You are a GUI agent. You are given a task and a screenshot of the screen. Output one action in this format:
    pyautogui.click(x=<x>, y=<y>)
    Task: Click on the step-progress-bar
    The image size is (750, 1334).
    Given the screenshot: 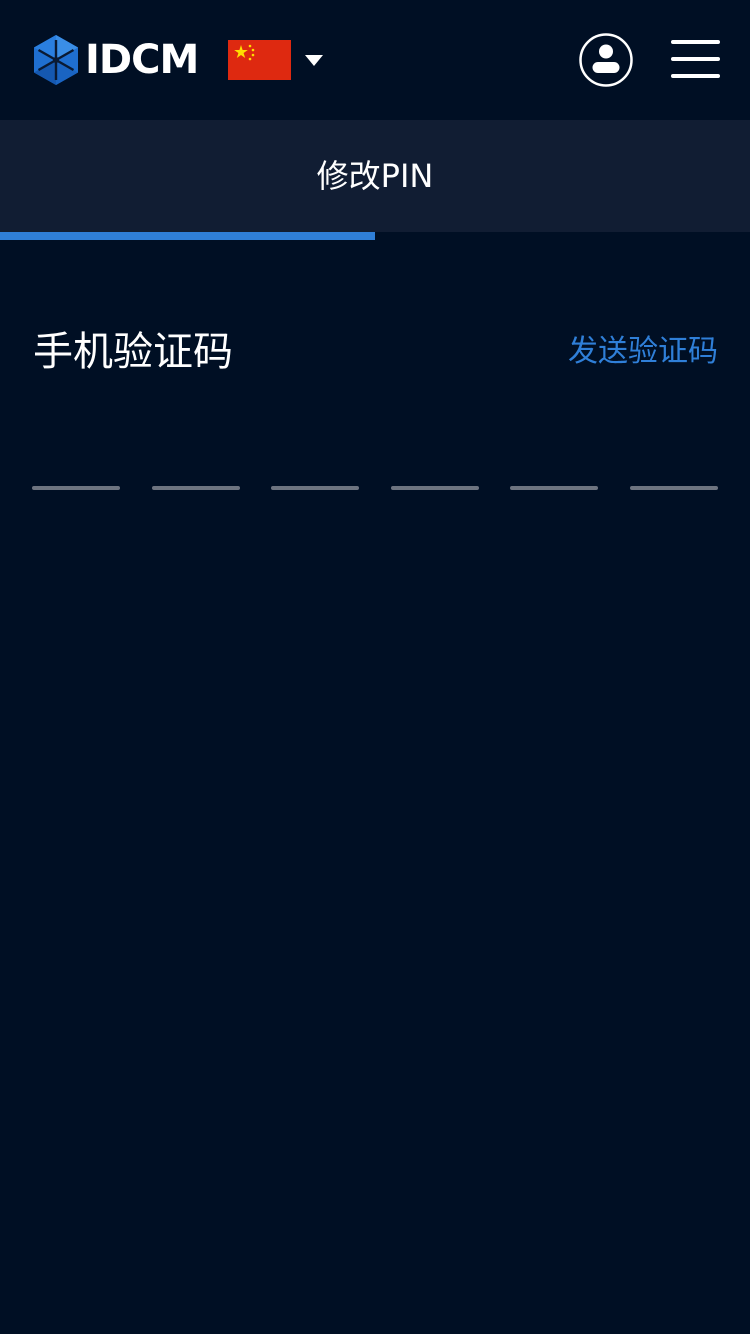 What is the action you would take?
    pyautogui.click(x=375, y=236)
    